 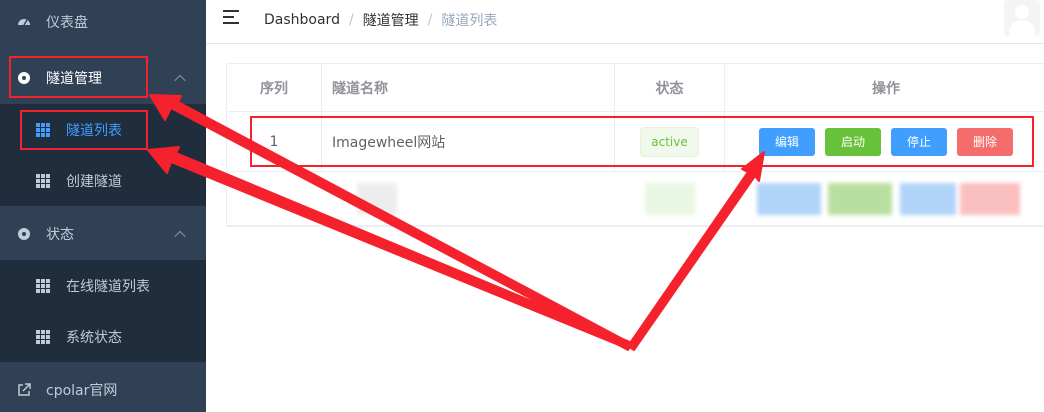 What do you see at coordinates (103, 78) in the screenshot?
I see `sidebar-item-tunnel-management: 隧道管理` at bounding box center [103, 78].